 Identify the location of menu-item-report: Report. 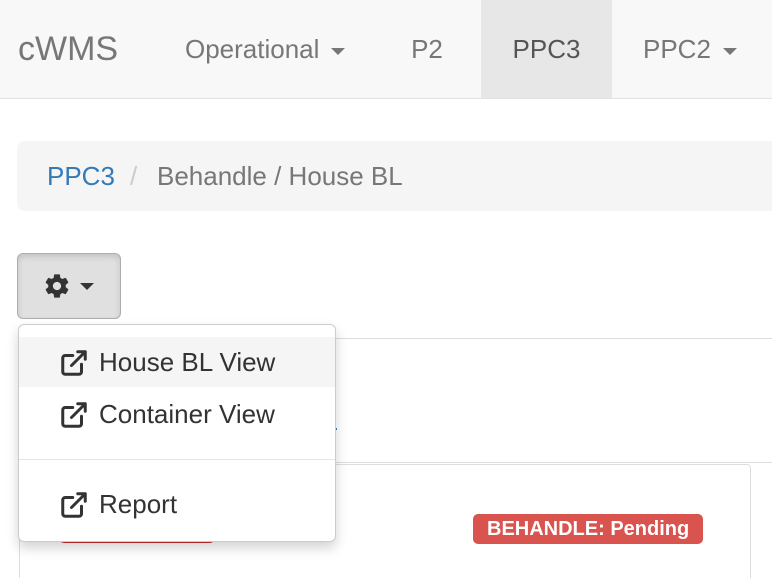
(177, 504).